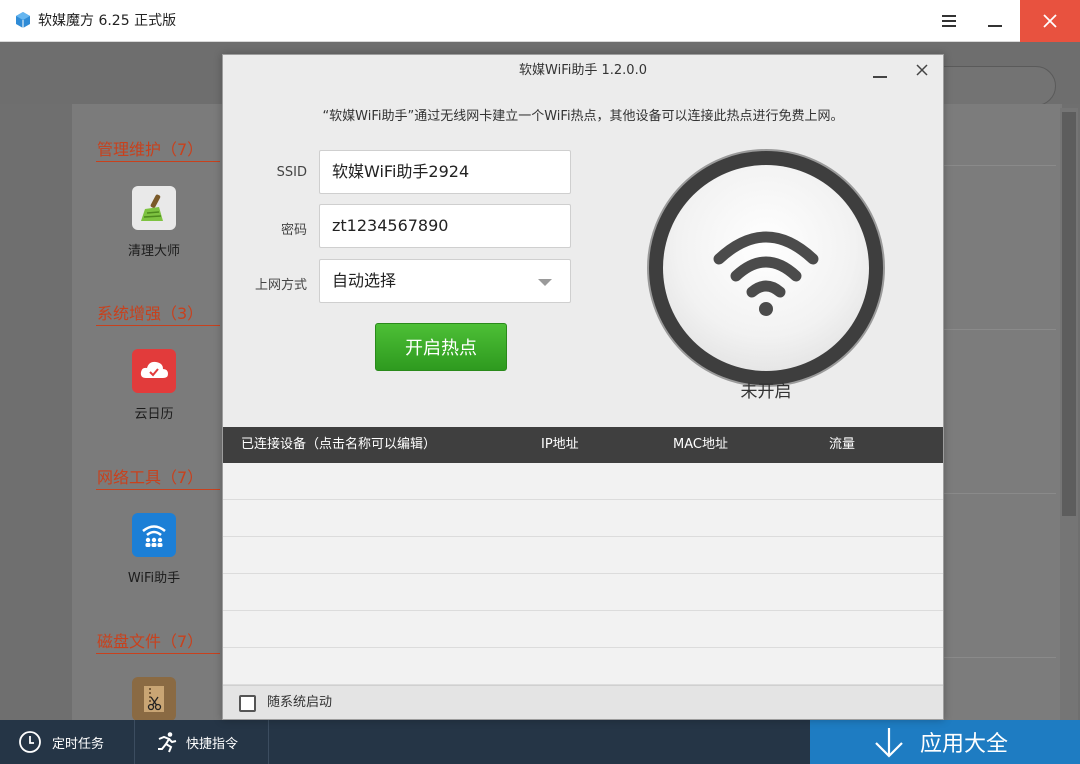 This screenshot has width=1080, height=764. I want to click on quick-commands-button: 快捷指令, so click(197, 742).